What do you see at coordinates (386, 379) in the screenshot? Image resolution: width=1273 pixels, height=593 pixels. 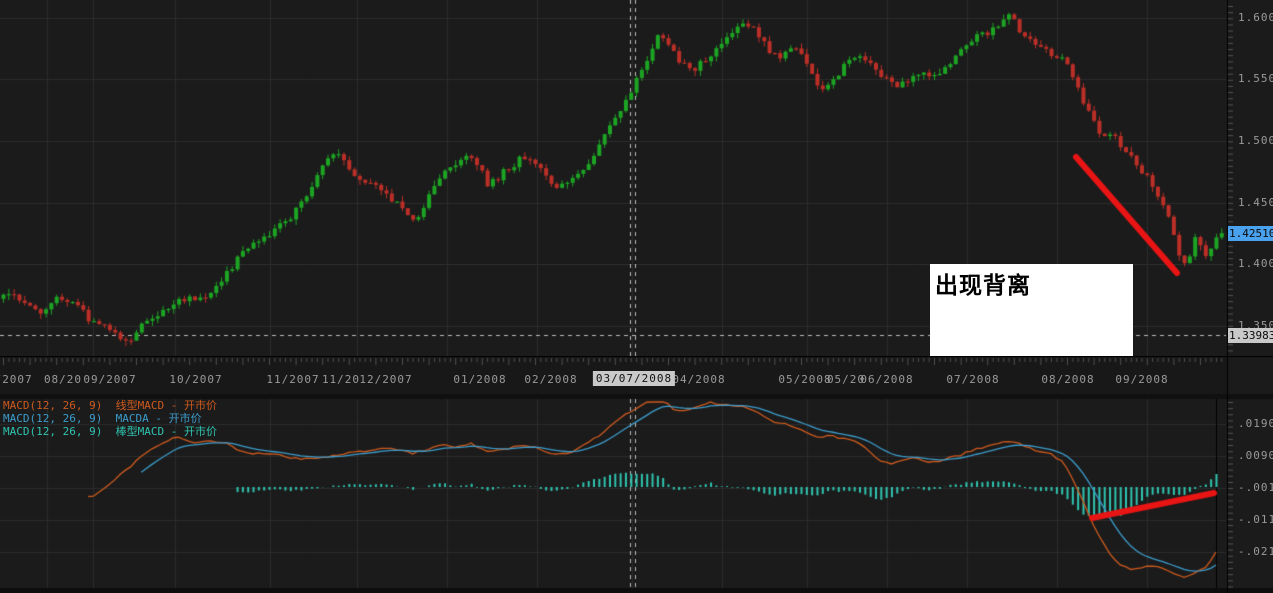 I see `axis-label: 12/2007` at bounding box center [386, 379].